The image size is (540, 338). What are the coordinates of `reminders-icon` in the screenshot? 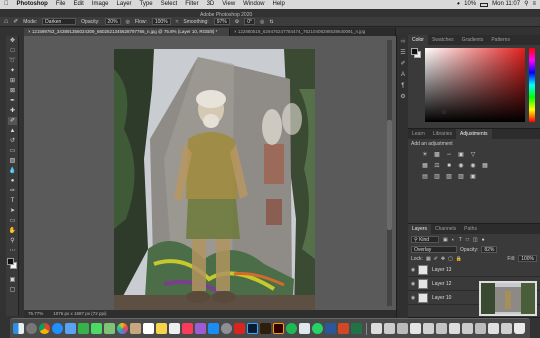 It's located at (174, 328).